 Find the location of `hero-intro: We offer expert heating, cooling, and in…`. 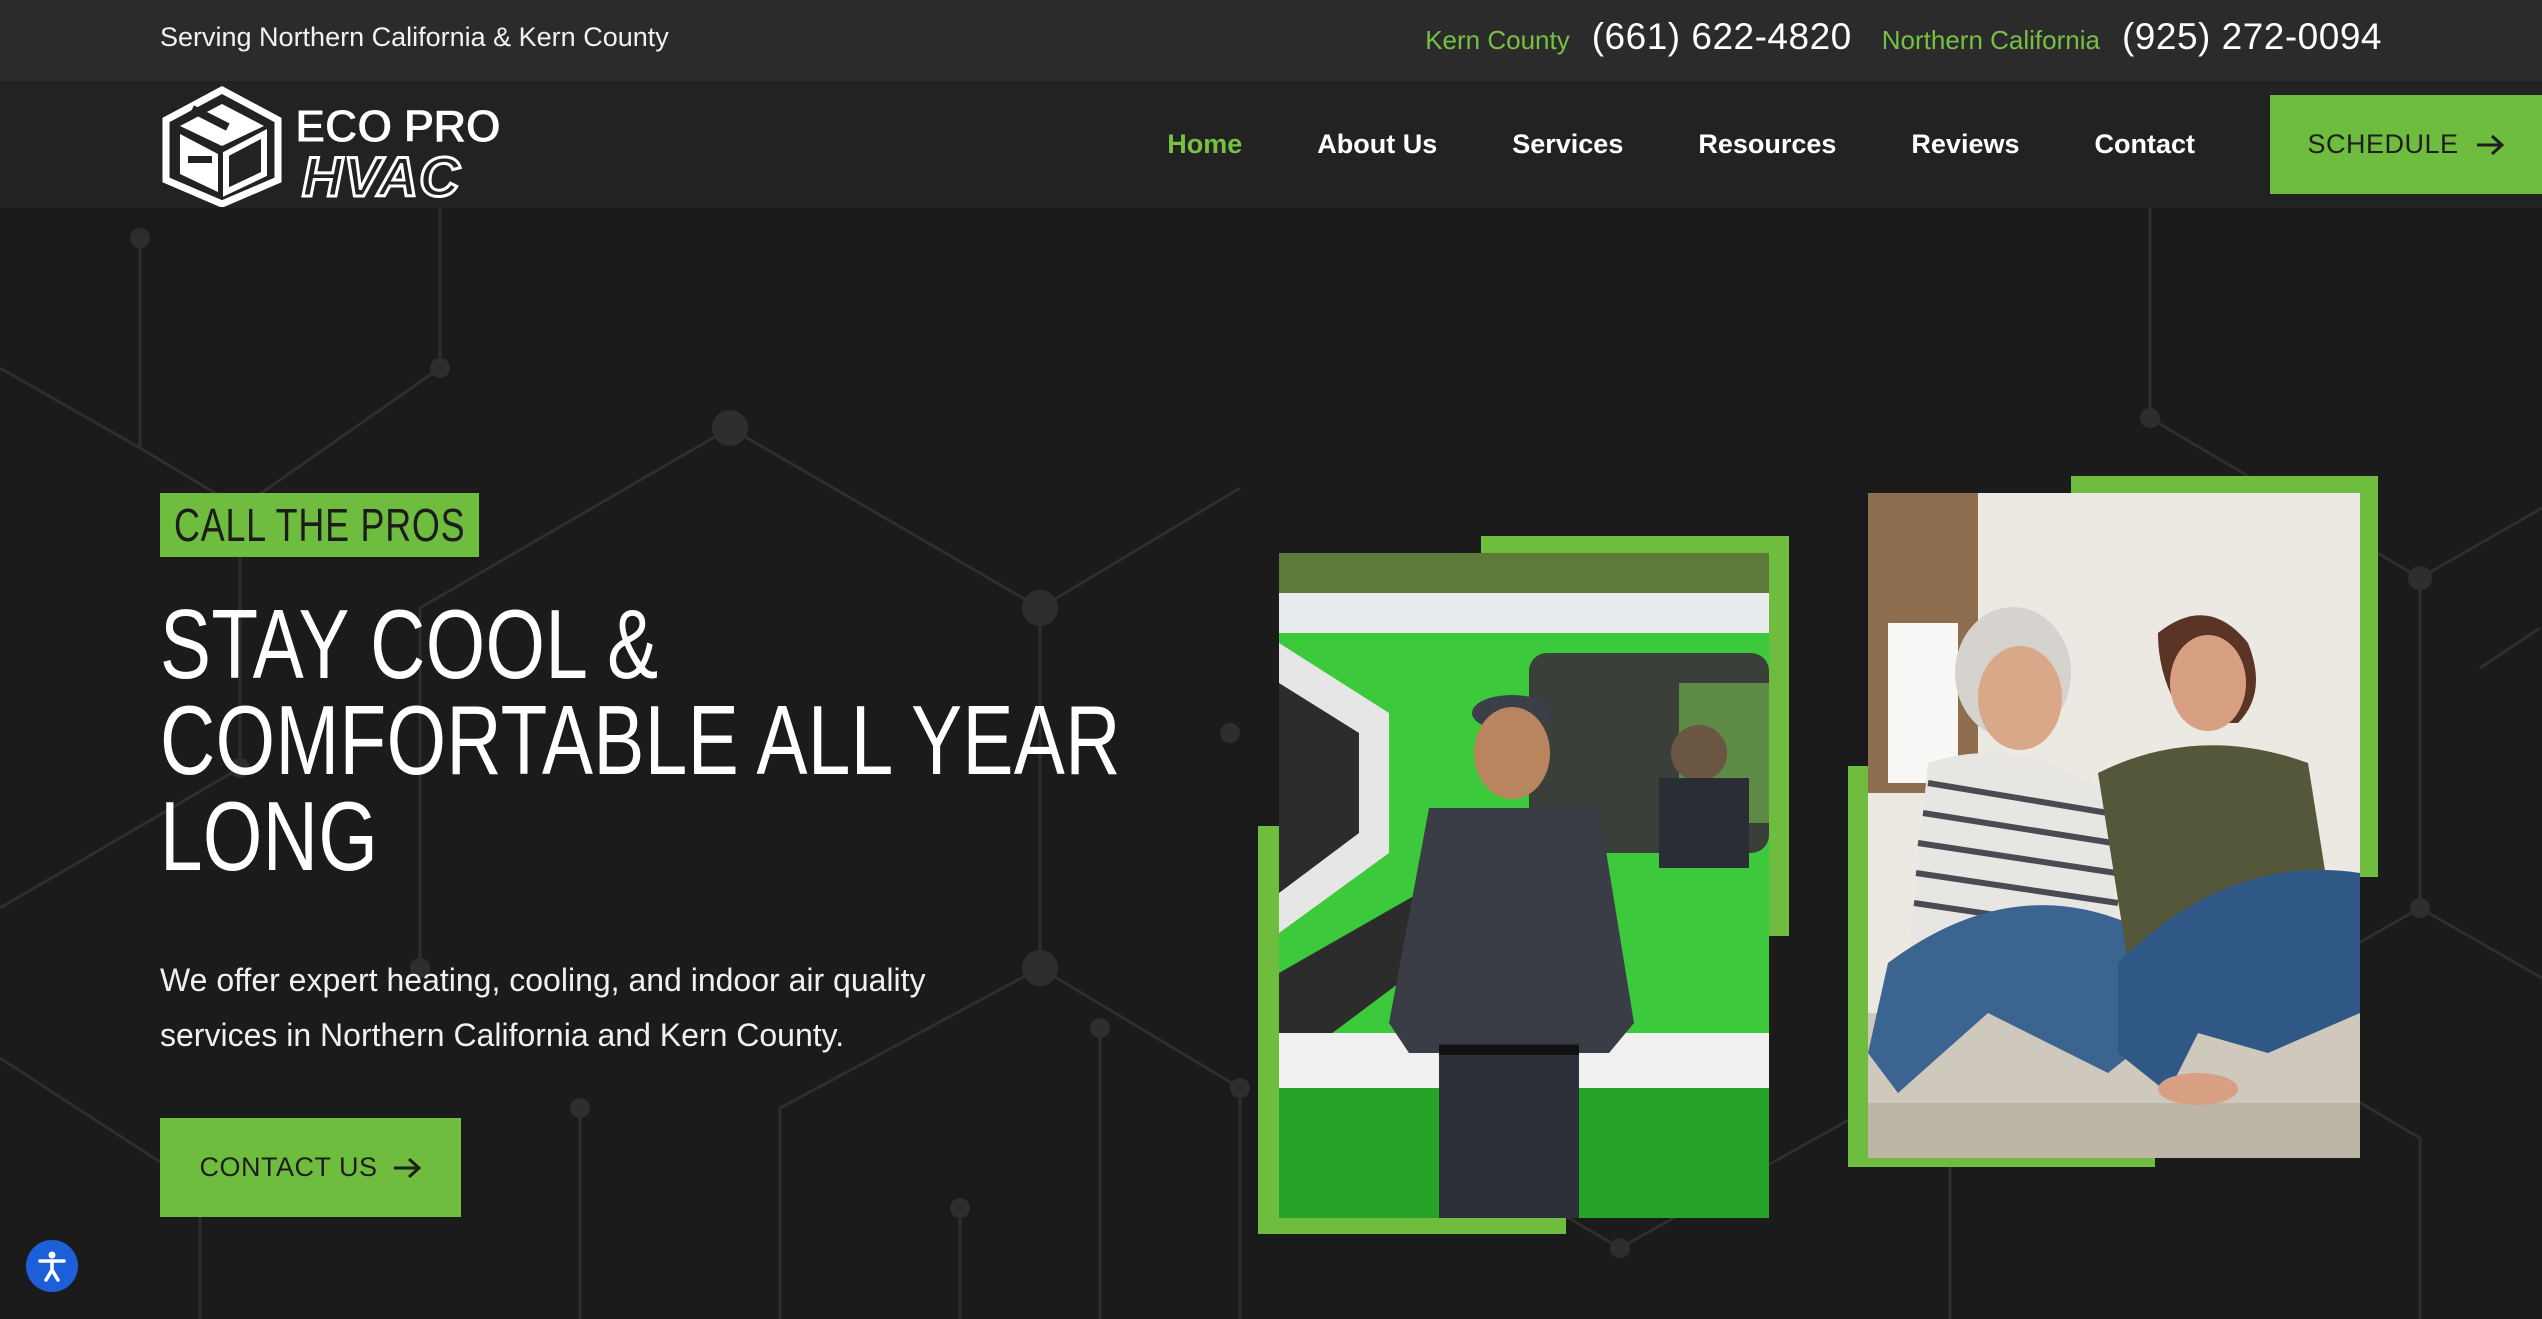

hero-intro: We offer expert heating, cooling, and in… is located at coordinates (570, 1008).